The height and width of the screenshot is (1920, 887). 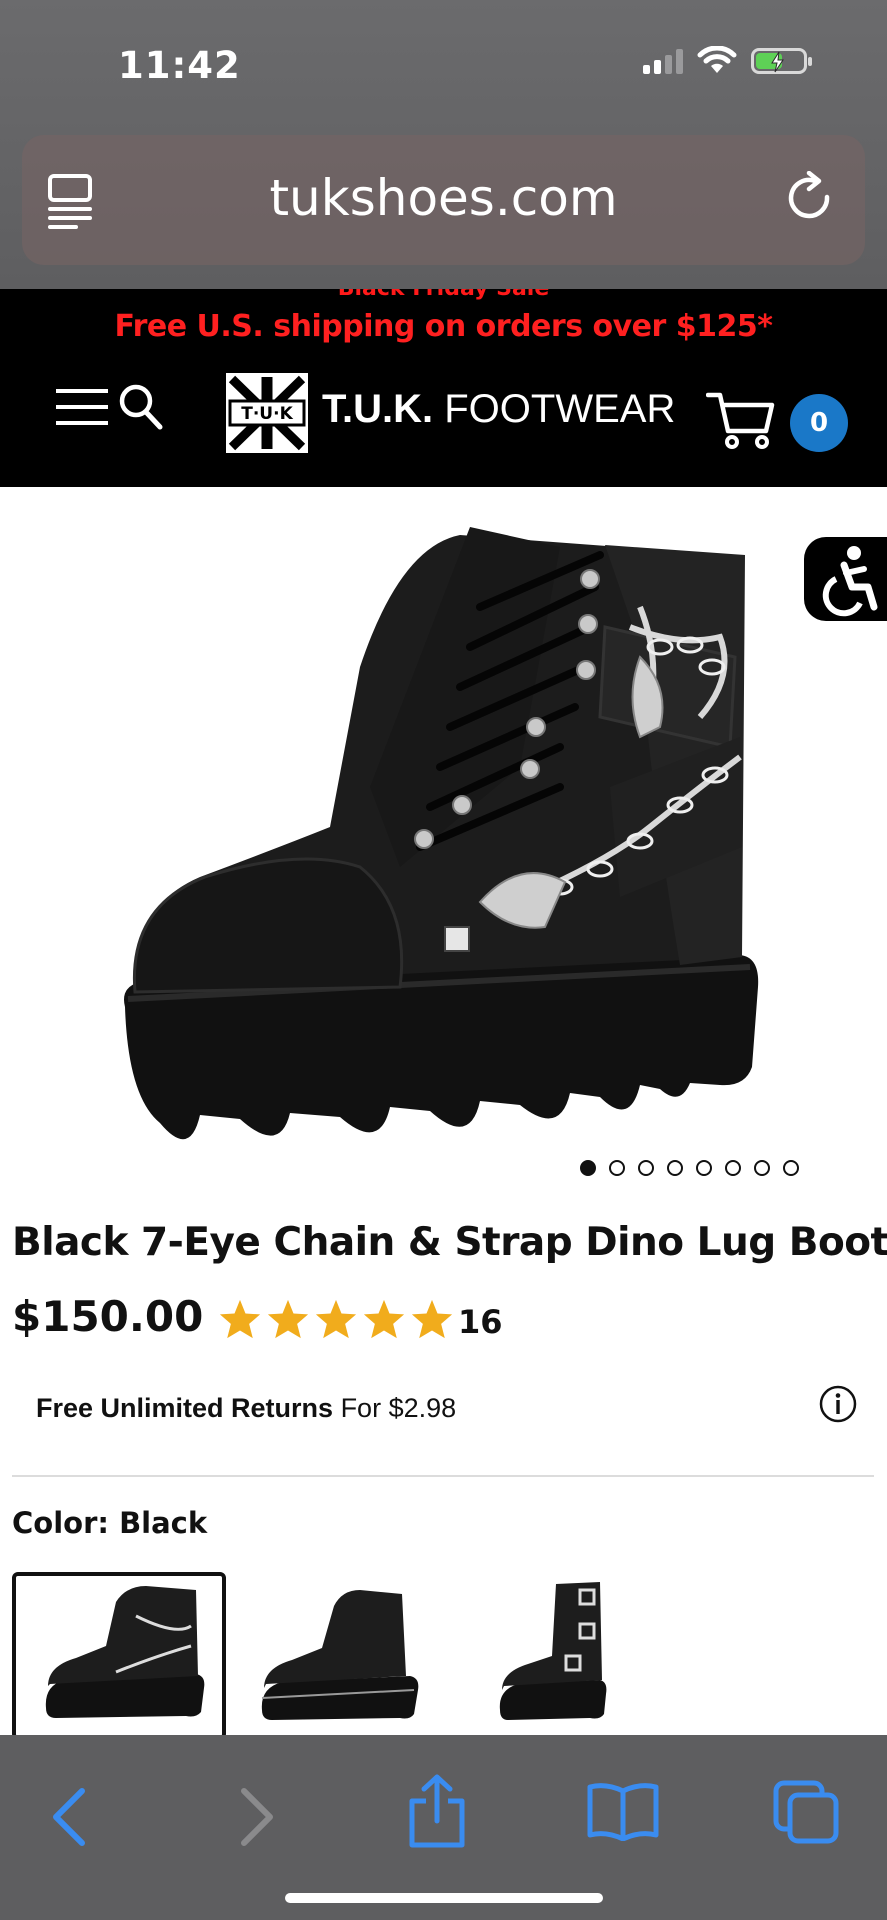 What do you see at coordinates (810, 200) in the screenshot?
I see `reload-icon` at bounding box center [810, 200].